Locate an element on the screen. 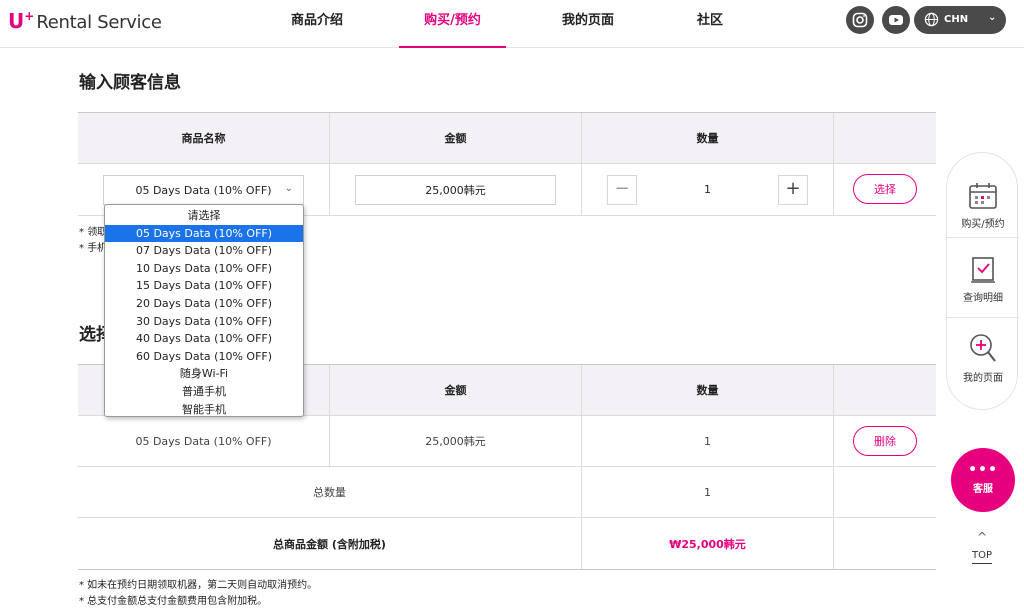 This screenshot has height=616, width=1024. quick-history-label: 查询明细 is located at coordinates (983, 298).